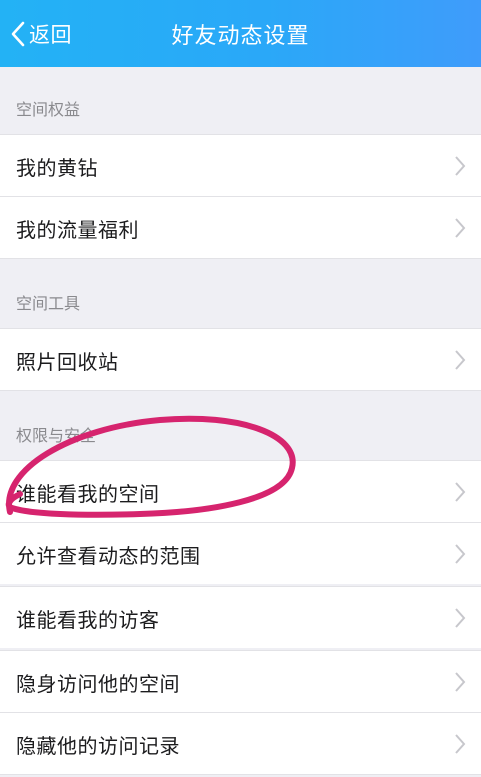 The image size is (481, 777). Describe the element at coordinates (77, 229) in the screenshot. I see `list-item-label: 我的流量福利` at that location.